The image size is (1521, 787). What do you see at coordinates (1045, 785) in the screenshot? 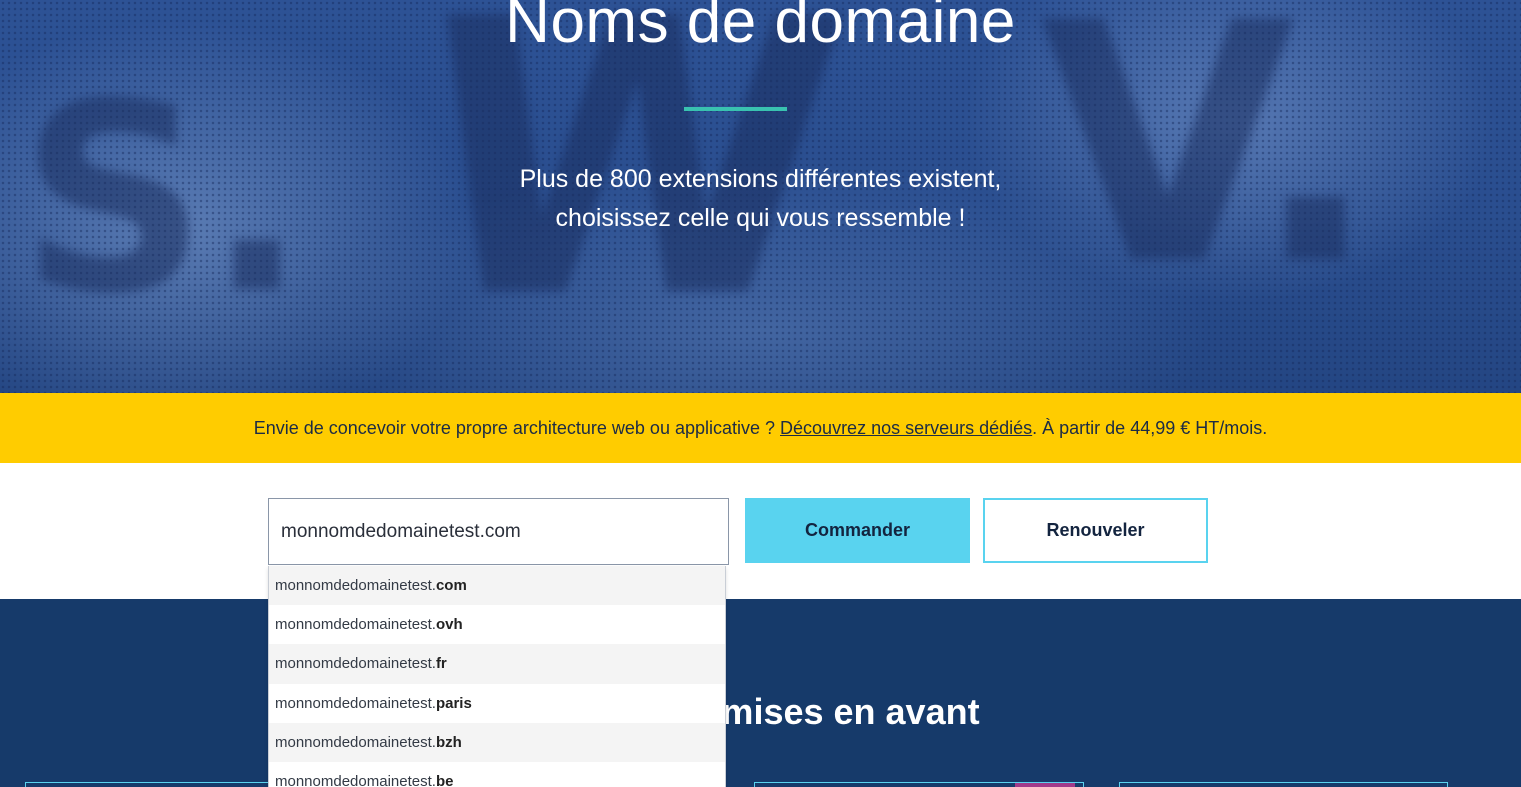
I see `card-promo-tag` at bounding box center [1045, 785].